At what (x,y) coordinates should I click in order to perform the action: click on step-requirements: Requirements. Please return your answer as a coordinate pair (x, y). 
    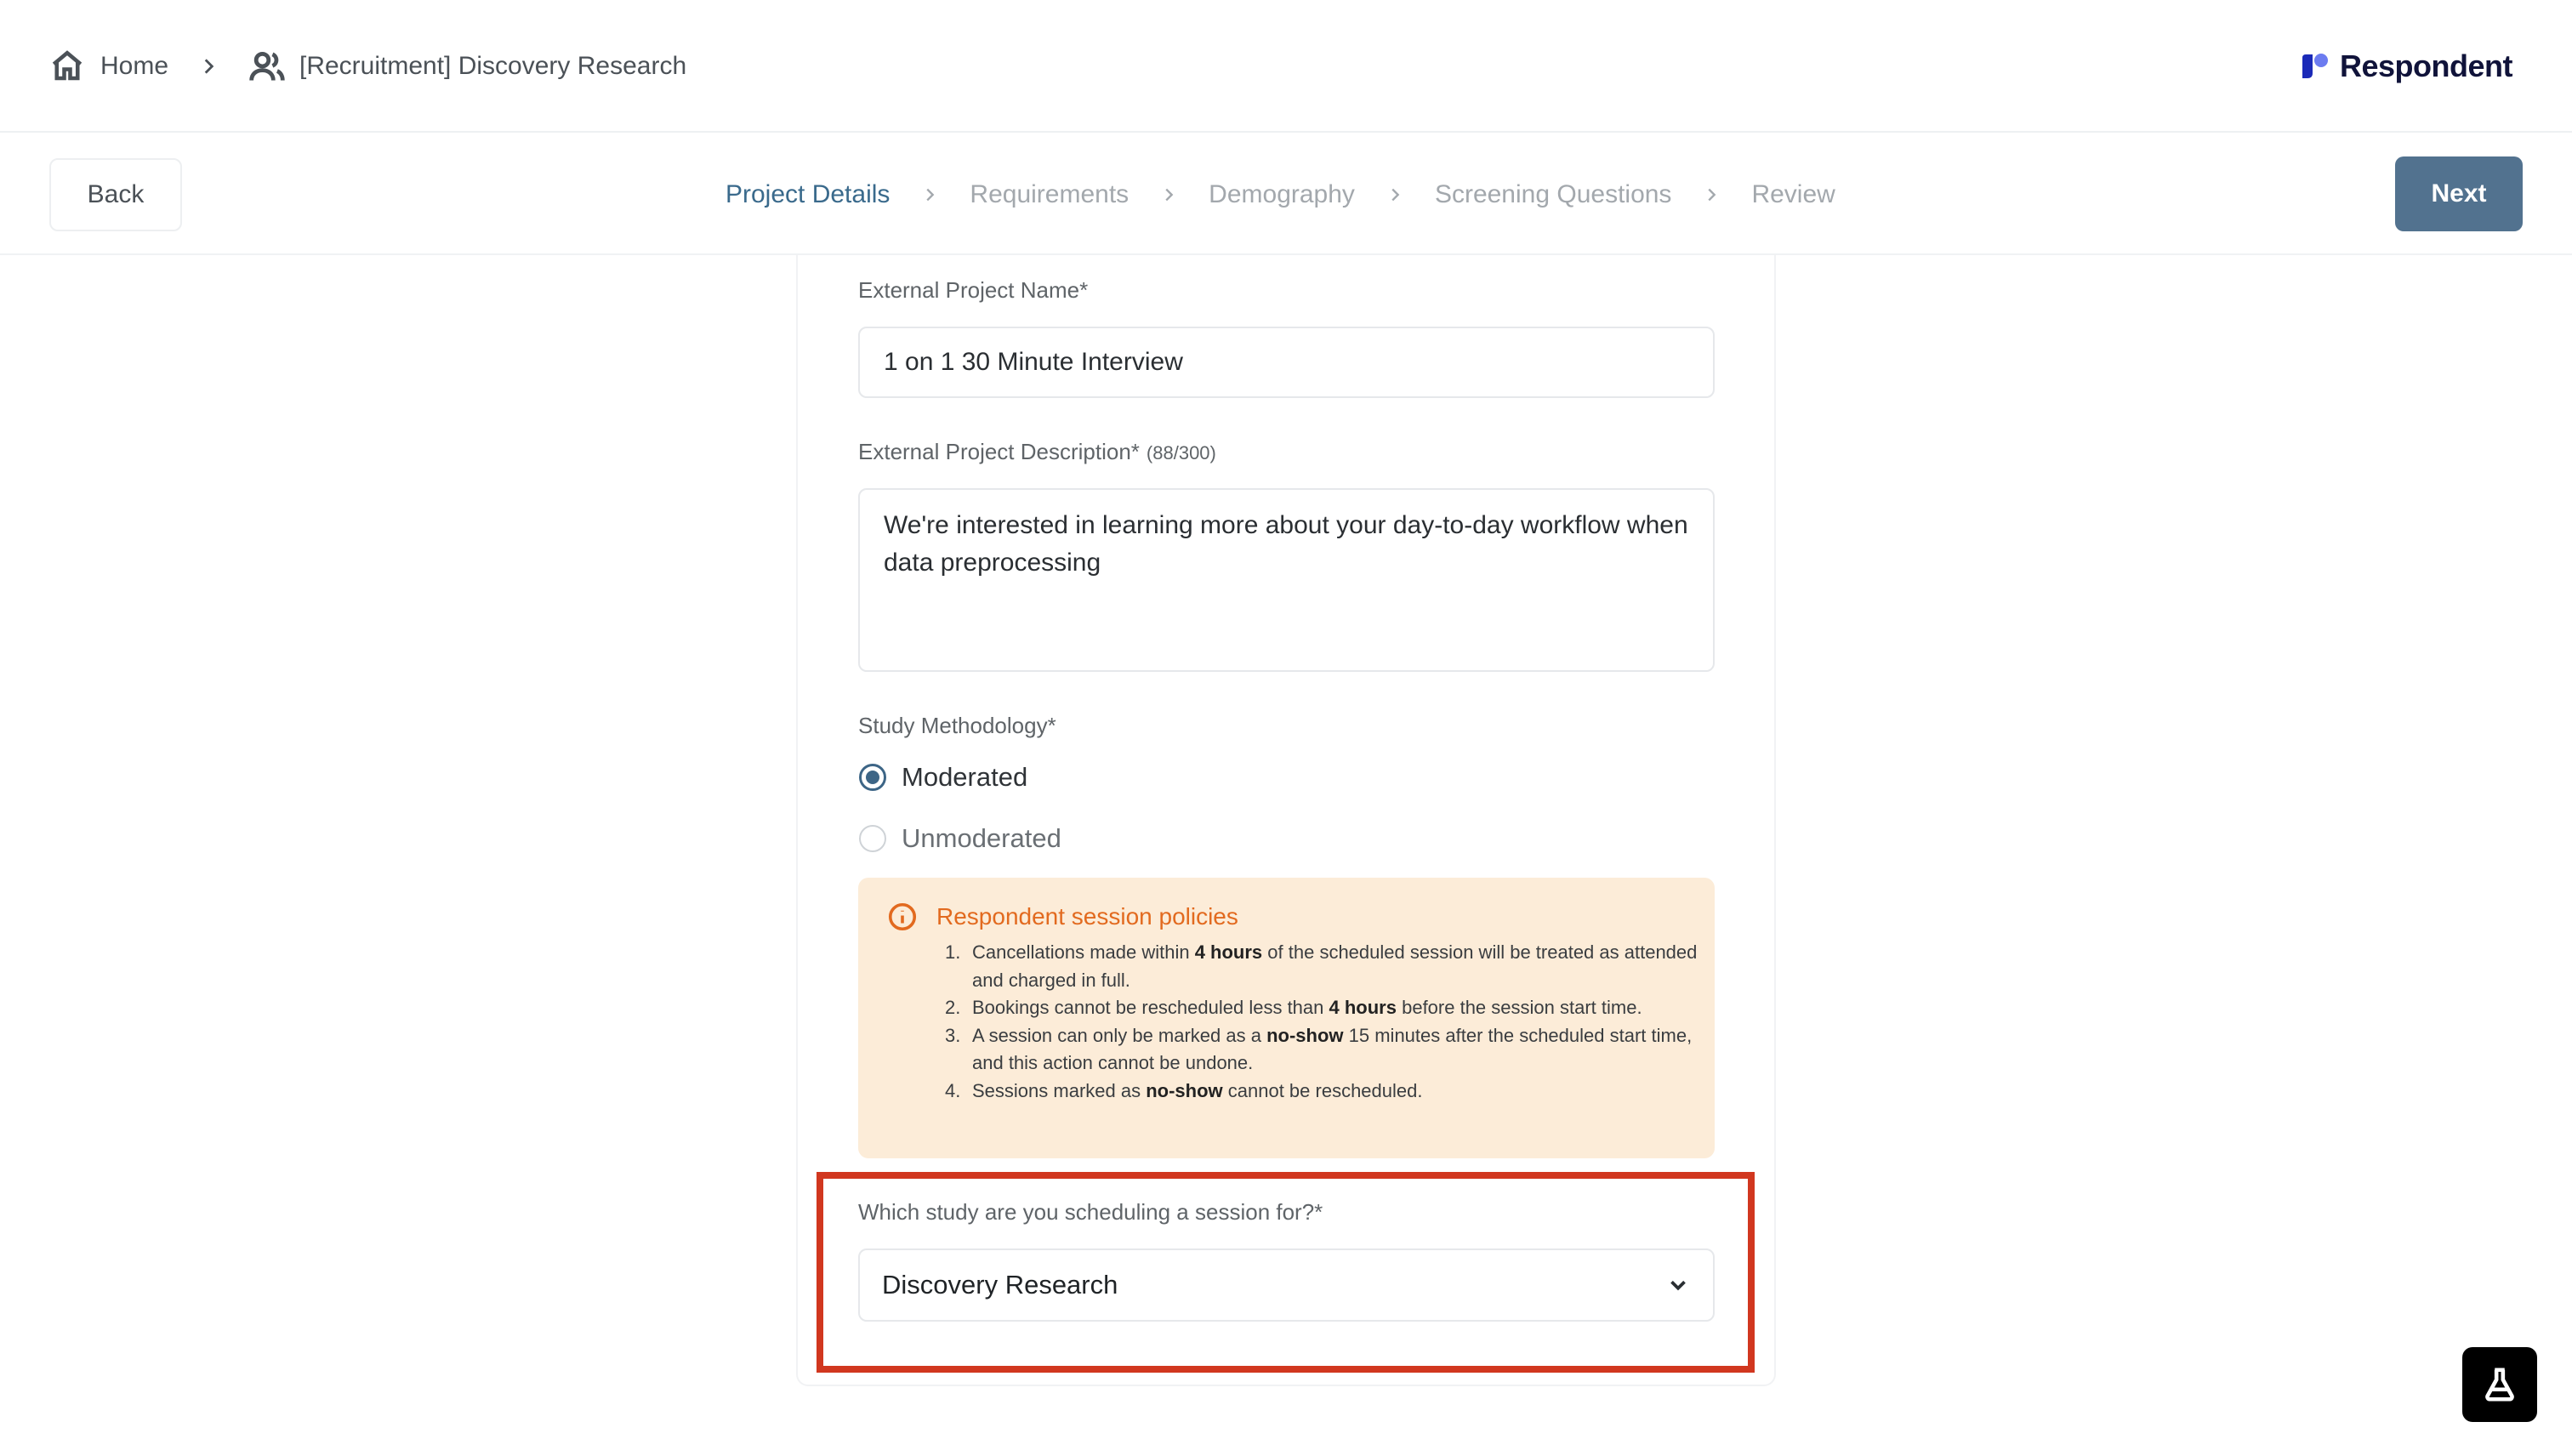
    Looking at the image, I should click on (1050, 194).